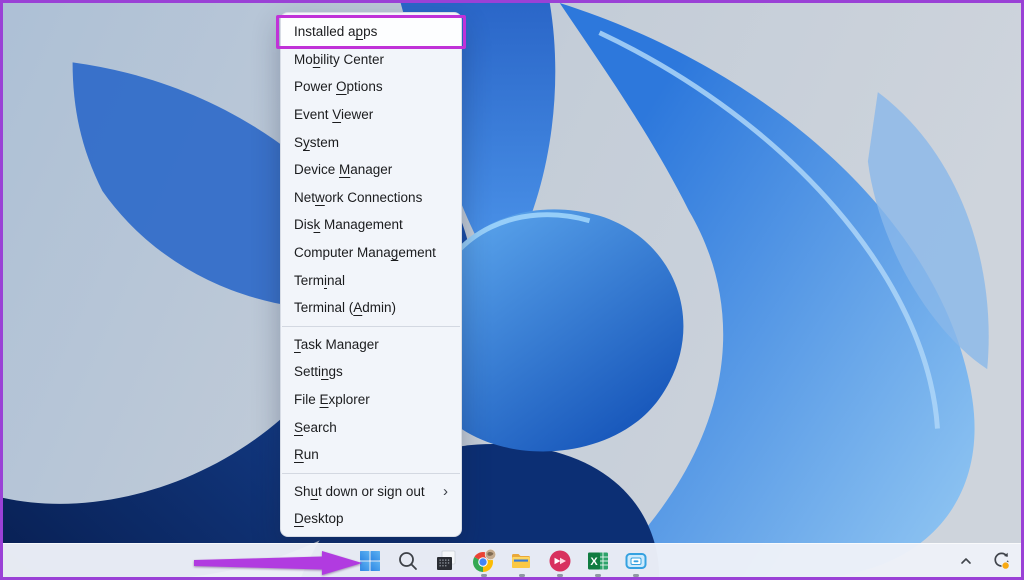 This screenshot has height=580, width=1024. I want to click on svg-text: X, so click(594, 562).